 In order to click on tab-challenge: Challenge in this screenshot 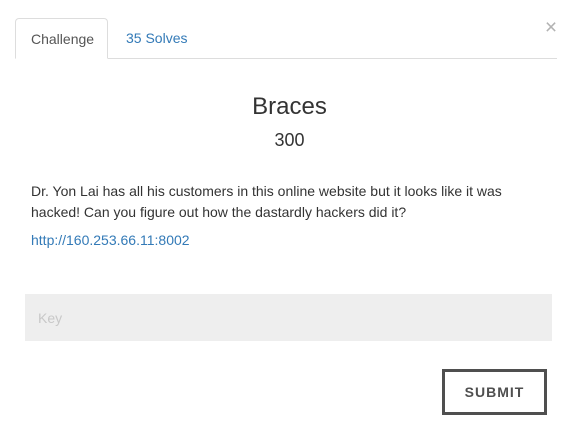, I will do `click(61, 38)`.